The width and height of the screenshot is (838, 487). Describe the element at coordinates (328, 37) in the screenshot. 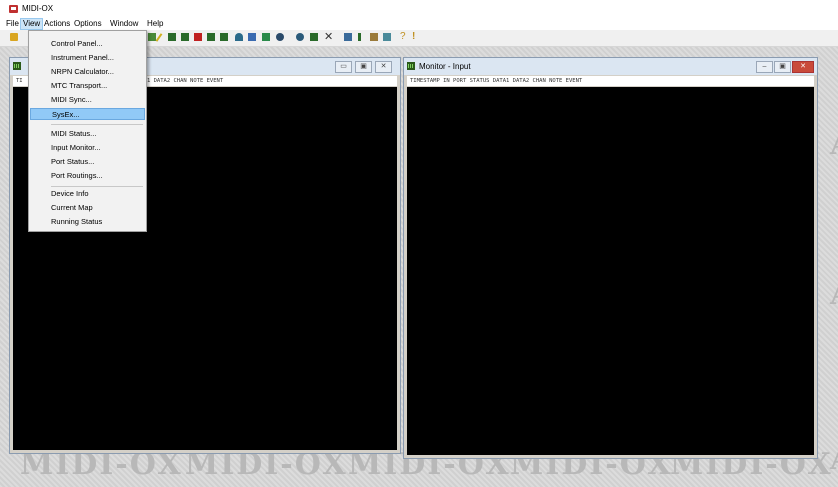

I see `clear-icon: ✕` at that location.